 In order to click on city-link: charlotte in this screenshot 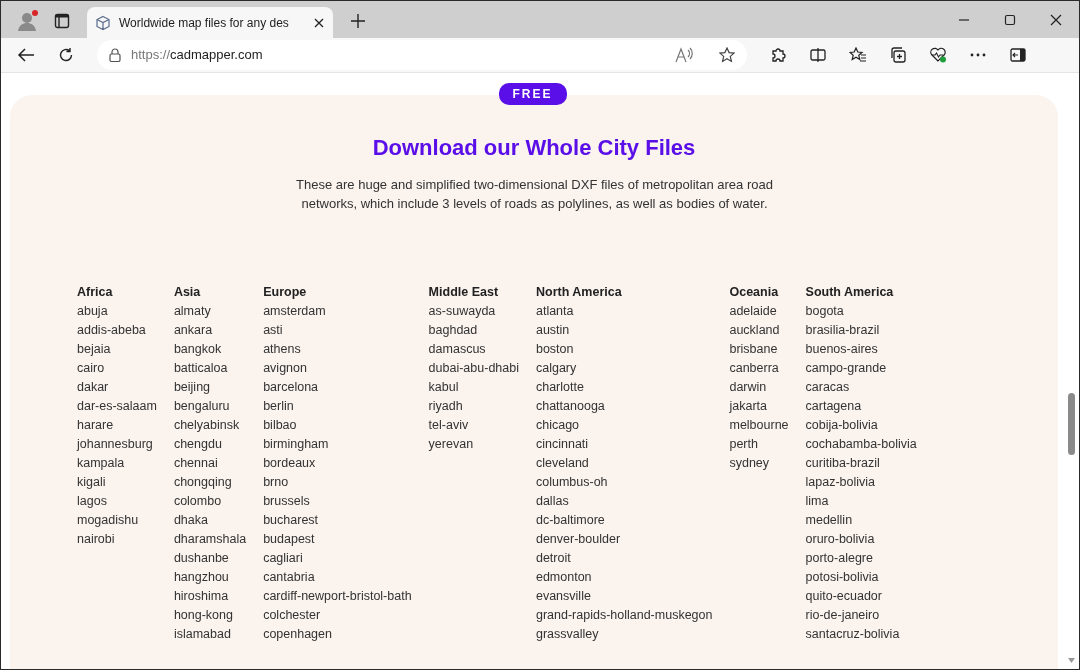, I will do `click(624, 388)`.